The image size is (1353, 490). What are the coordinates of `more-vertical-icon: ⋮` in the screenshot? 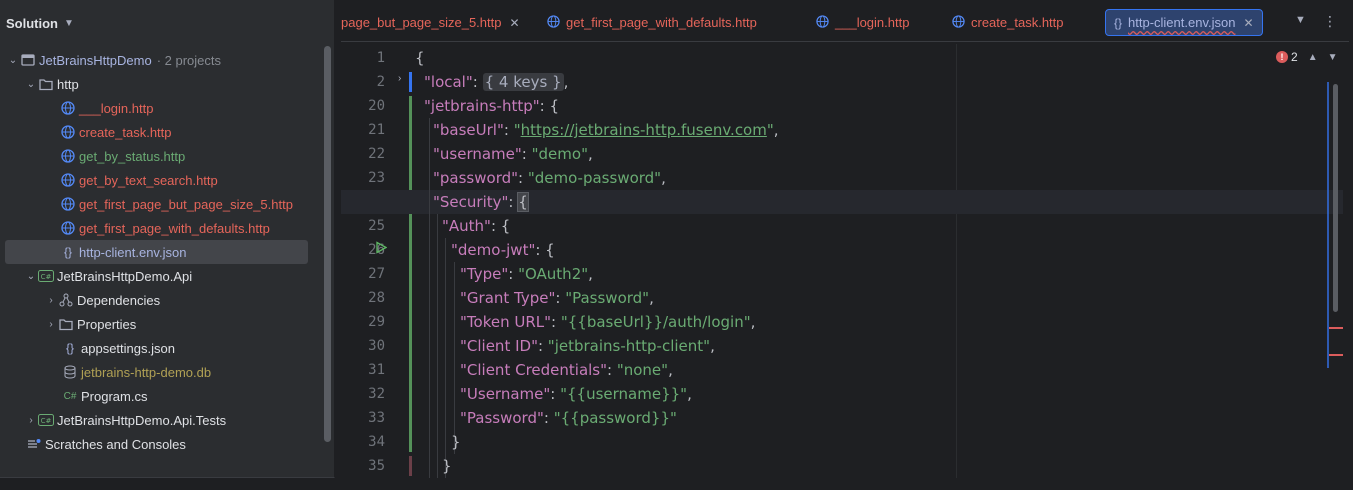 It's located at (1330, 21).